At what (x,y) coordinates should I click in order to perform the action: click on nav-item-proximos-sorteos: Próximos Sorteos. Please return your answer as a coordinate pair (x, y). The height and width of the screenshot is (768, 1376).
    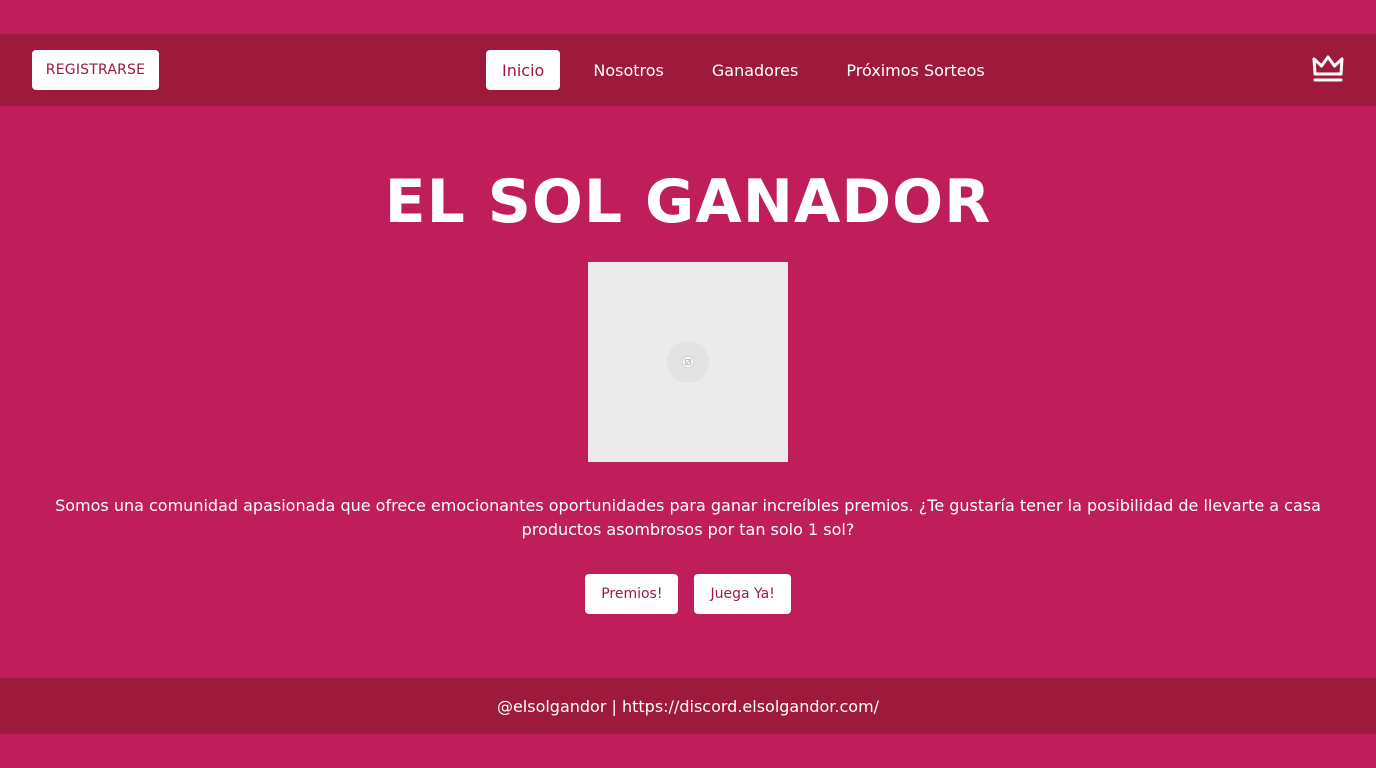
    Looking at the image, I should click on (915, 70).